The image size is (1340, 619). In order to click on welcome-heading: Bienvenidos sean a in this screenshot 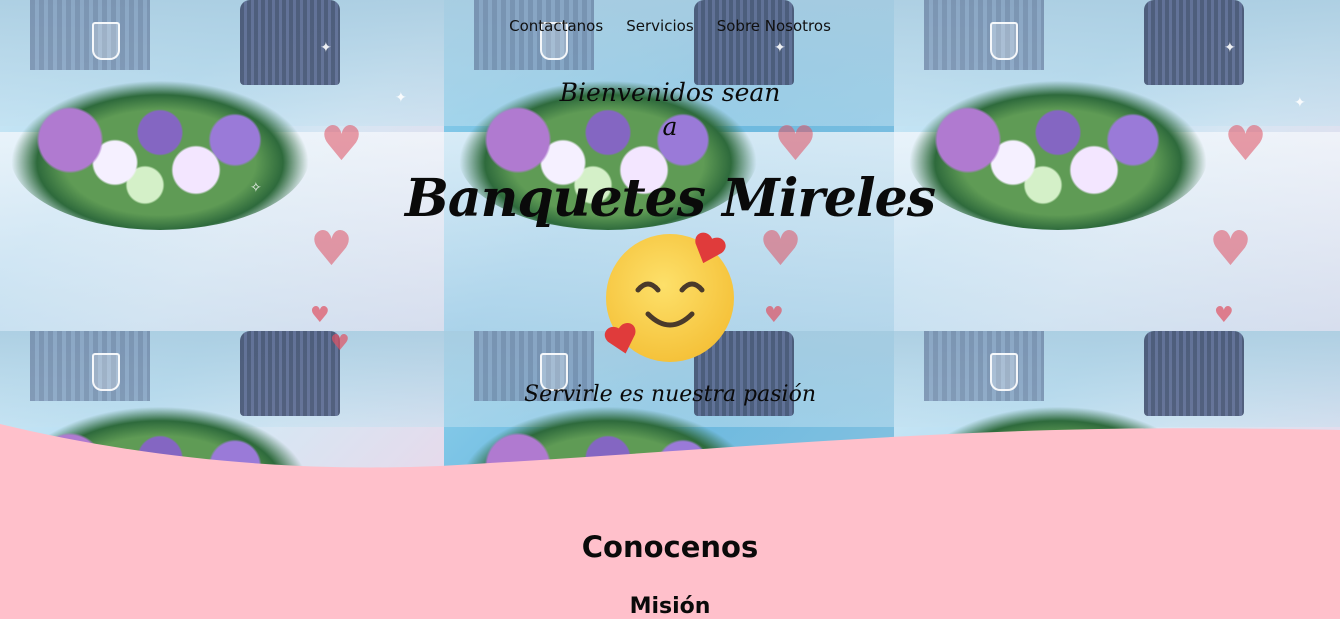, I will do `click(670, 110)`.